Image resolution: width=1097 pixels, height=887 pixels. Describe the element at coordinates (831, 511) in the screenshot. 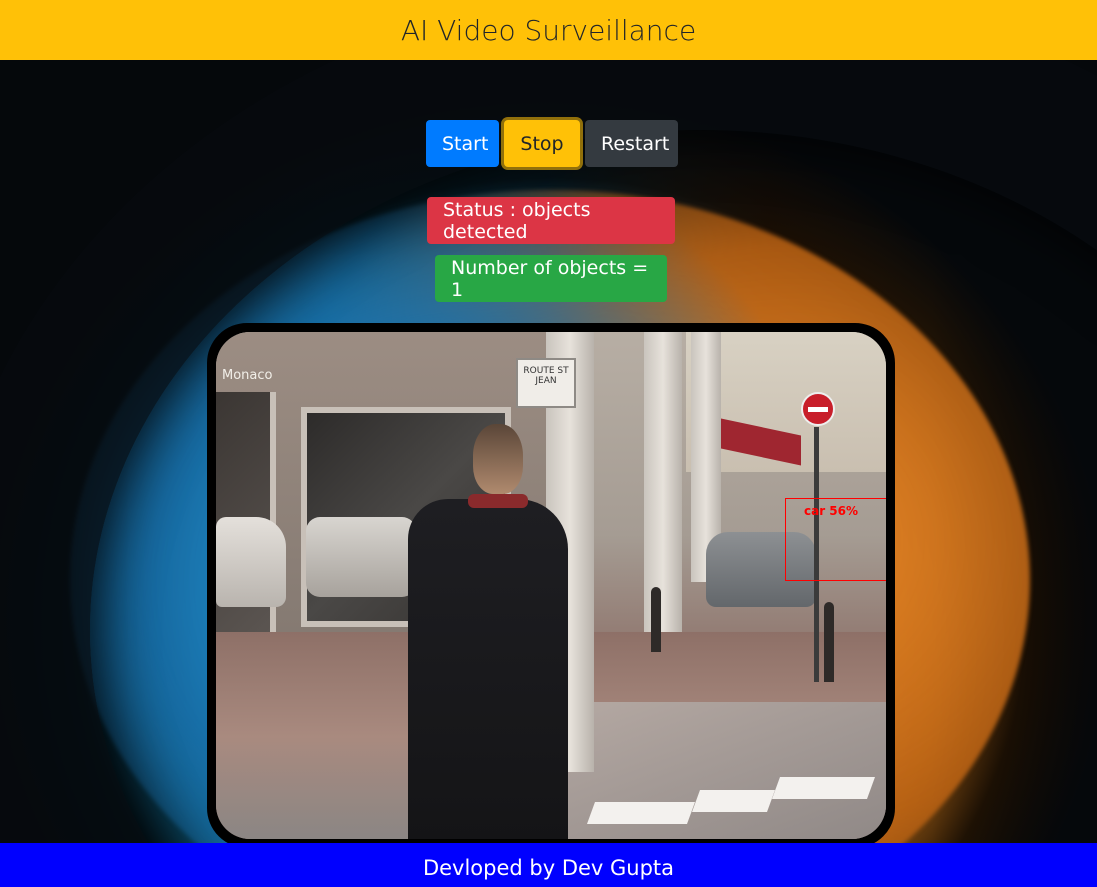

I see `detection-label: car 56%` at that location.